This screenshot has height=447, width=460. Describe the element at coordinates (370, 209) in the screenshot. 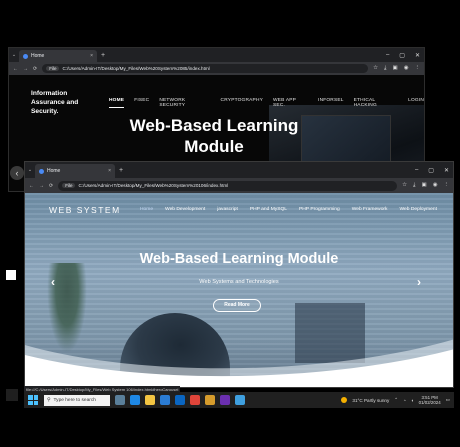

I see `front-nav-web-framework: Web Framework` at that location.